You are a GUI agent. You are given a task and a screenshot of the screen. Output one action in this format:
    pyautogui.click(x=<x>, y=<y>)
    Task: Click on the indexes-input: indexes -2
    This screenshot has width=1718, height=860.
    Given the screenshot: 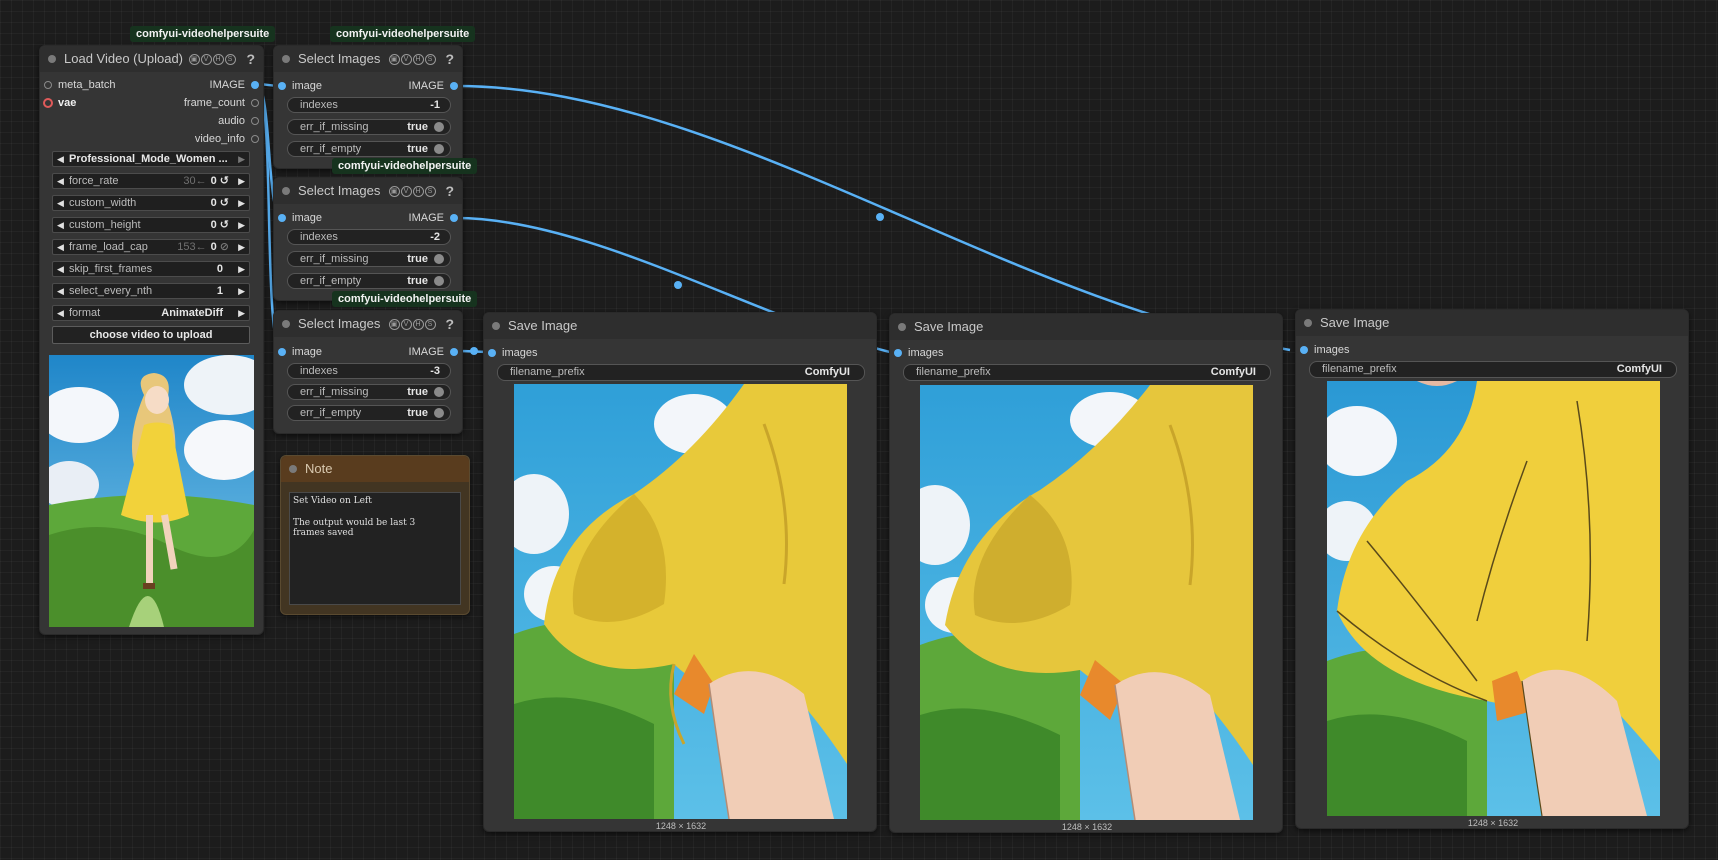 What is the action you would take?
    pyautogui.click(x=369, y=237)
    